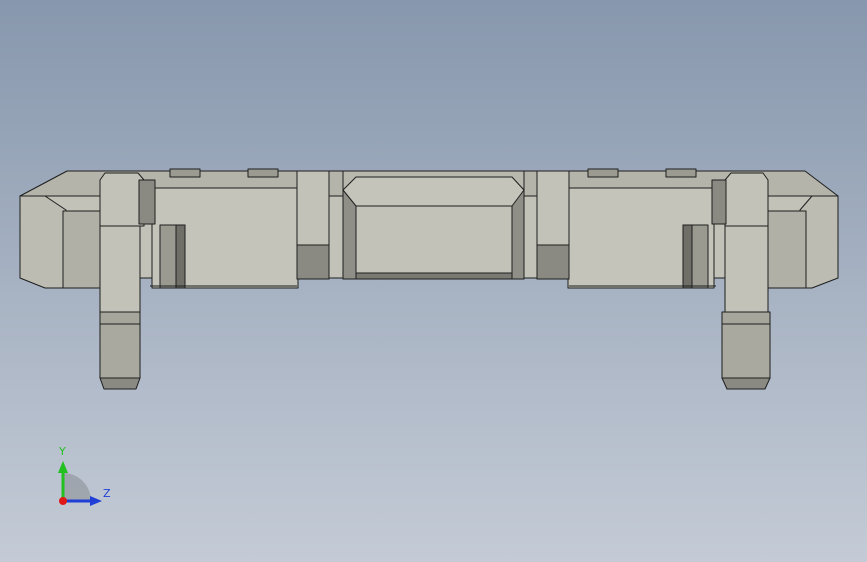 The width and height of the screenshot is (867, 562). I want to click on right-pin-end, so click(746, 383).